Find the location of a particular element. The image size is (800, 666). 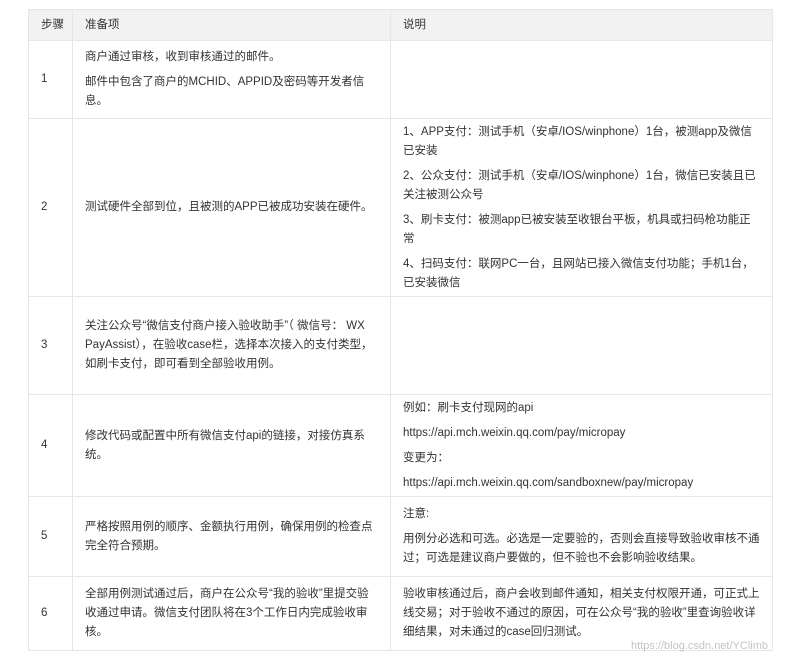

step-cell: 4 is located at coordinates (50, 445).